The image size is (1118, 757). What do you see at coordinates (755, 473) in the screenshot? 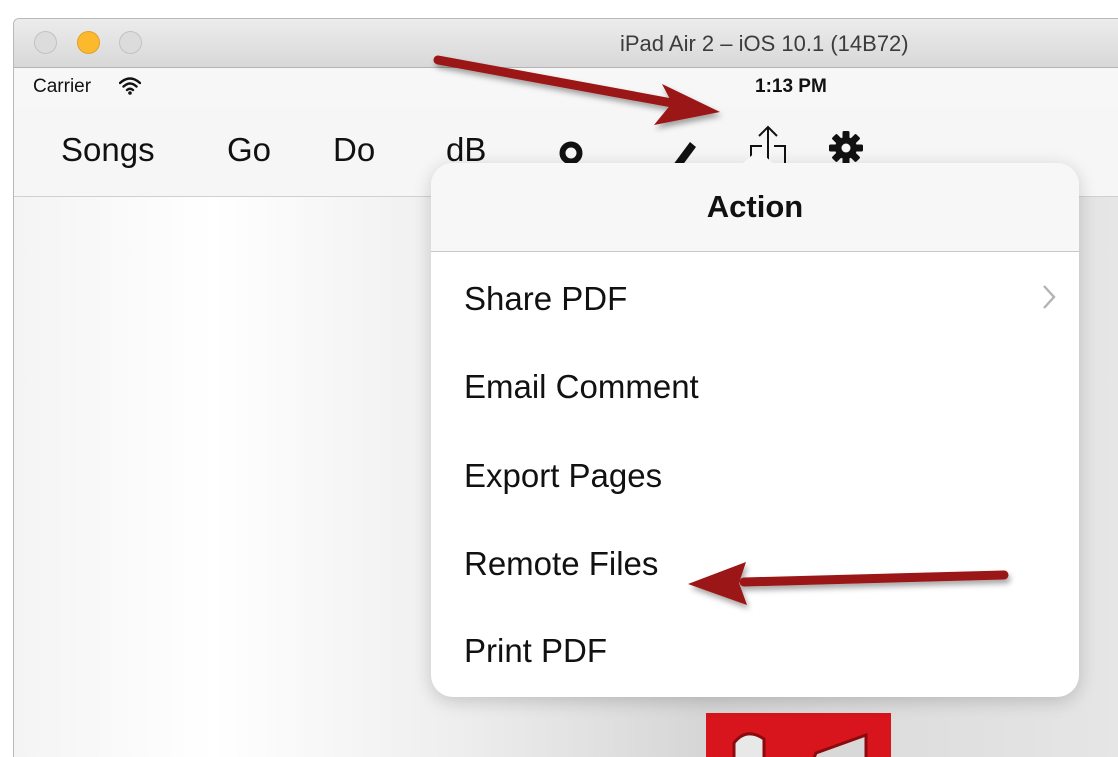
I see `export-pages-item: Export Pages` at bounding box center [755, 473].